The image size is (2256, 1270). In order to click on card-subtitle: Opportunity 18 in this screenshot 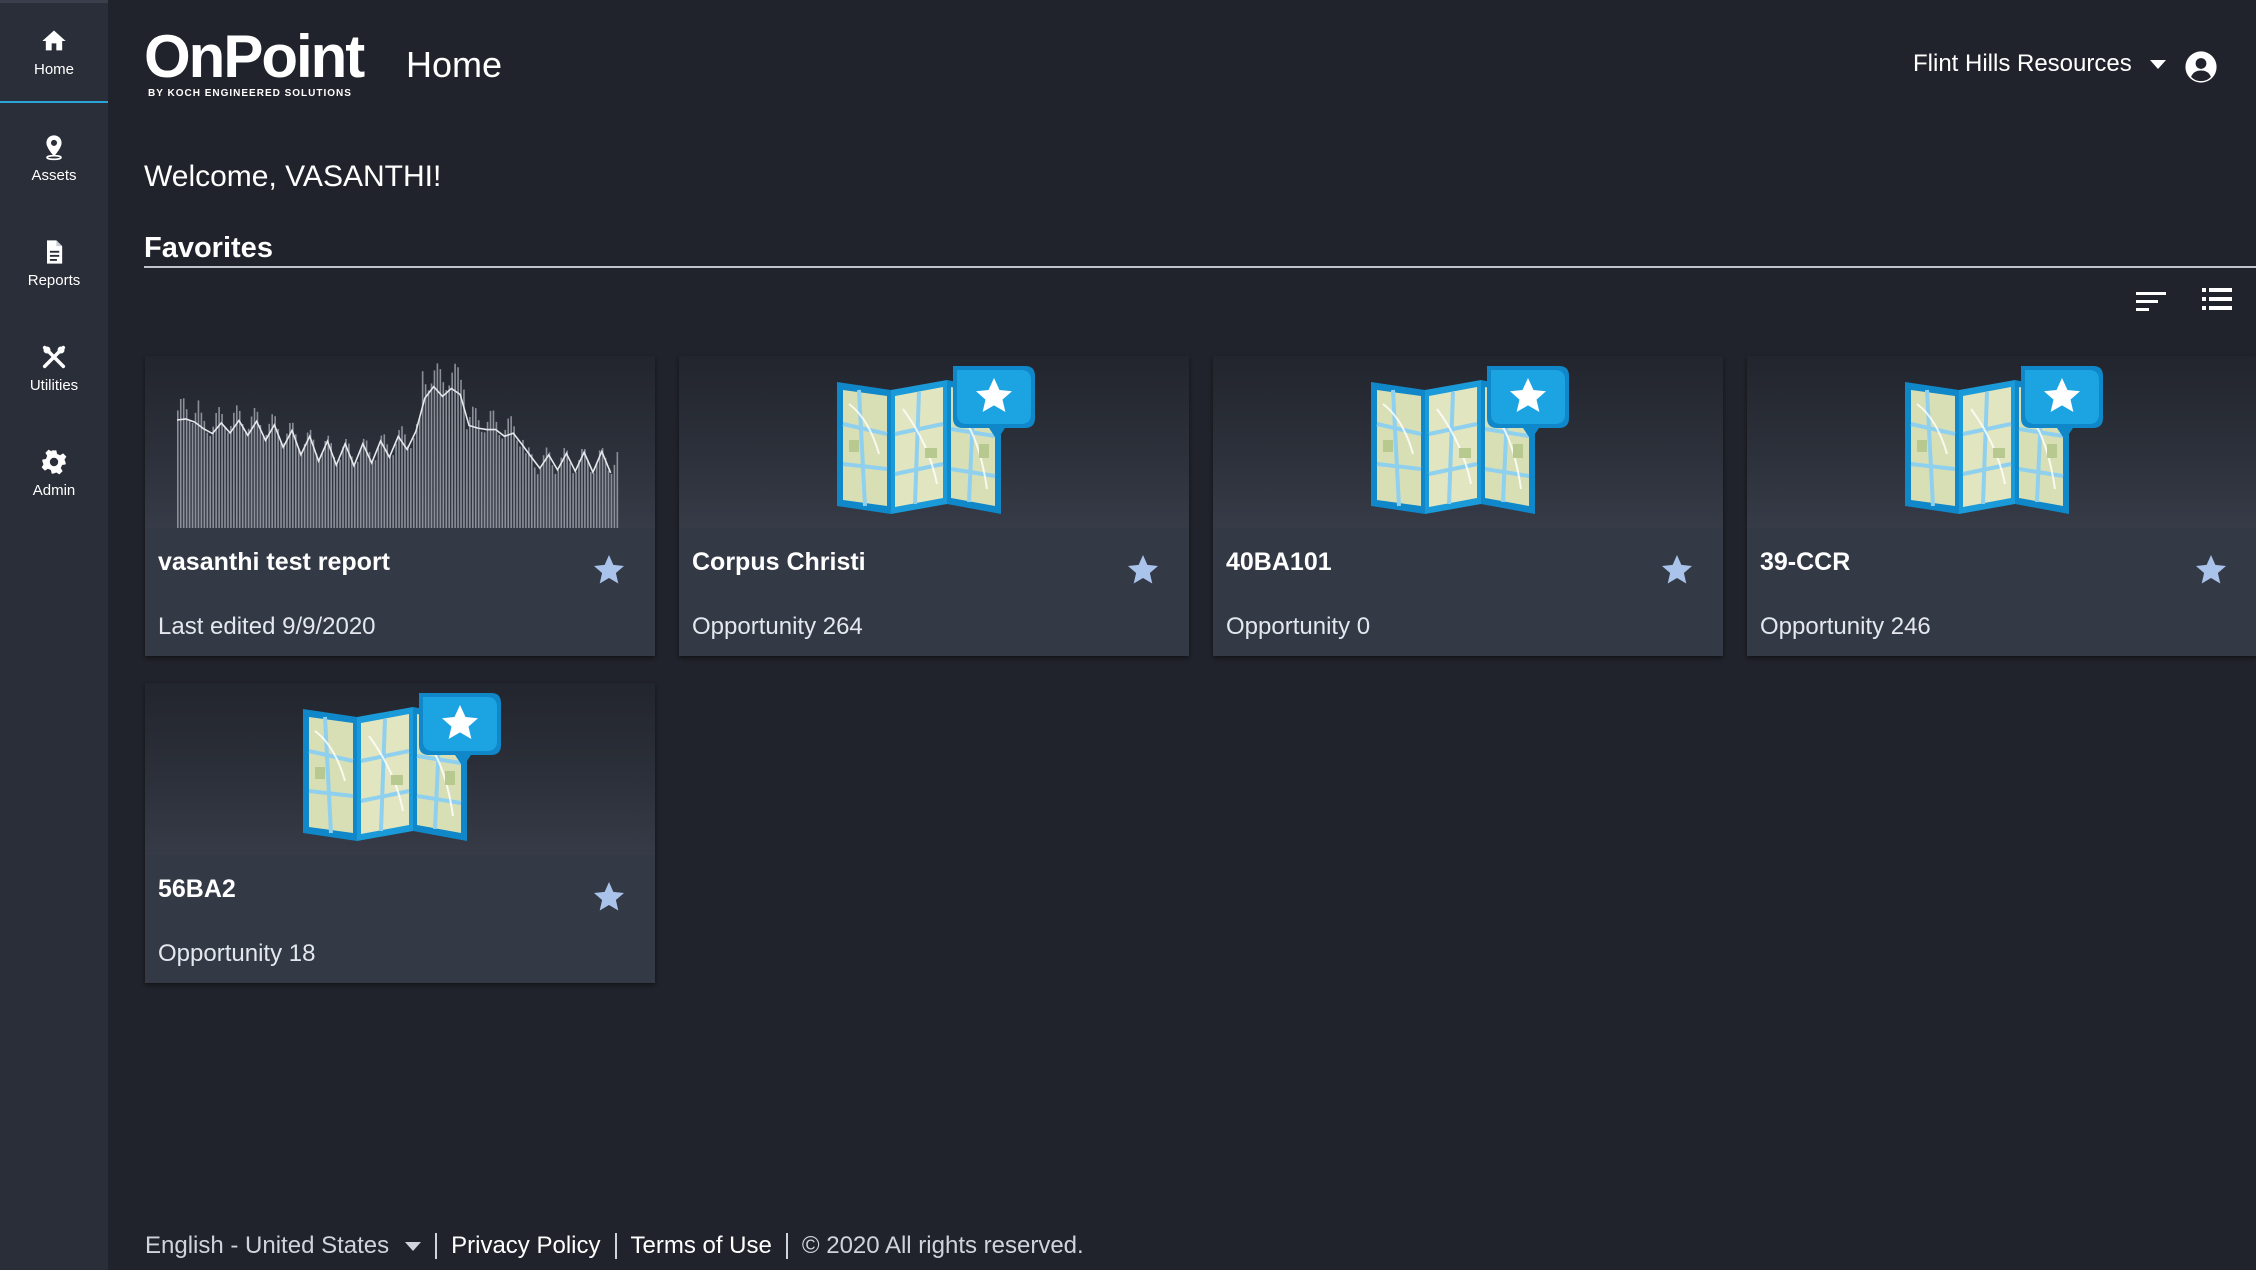, I will do `click(237, 953)`.